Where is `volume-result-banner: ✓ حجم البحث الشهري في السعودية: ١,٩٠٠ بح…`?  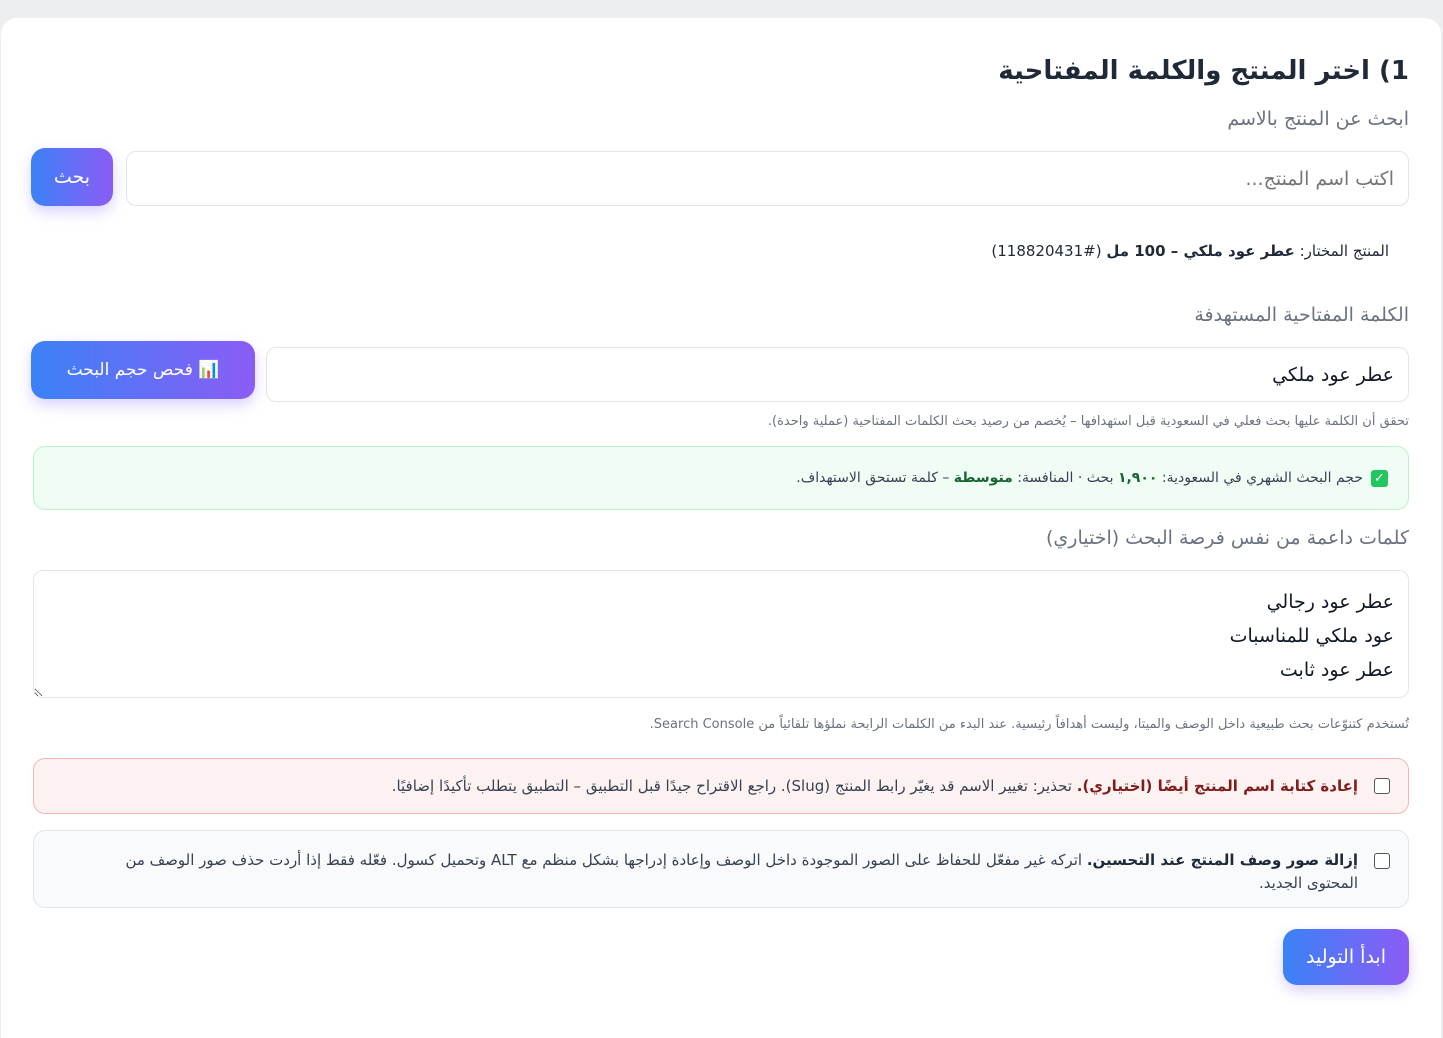 volume-result-banner: ✓ حجم البحث الشهري في السعودية: ١,٩٠٠ بح… is located at coordinates (721, 478).